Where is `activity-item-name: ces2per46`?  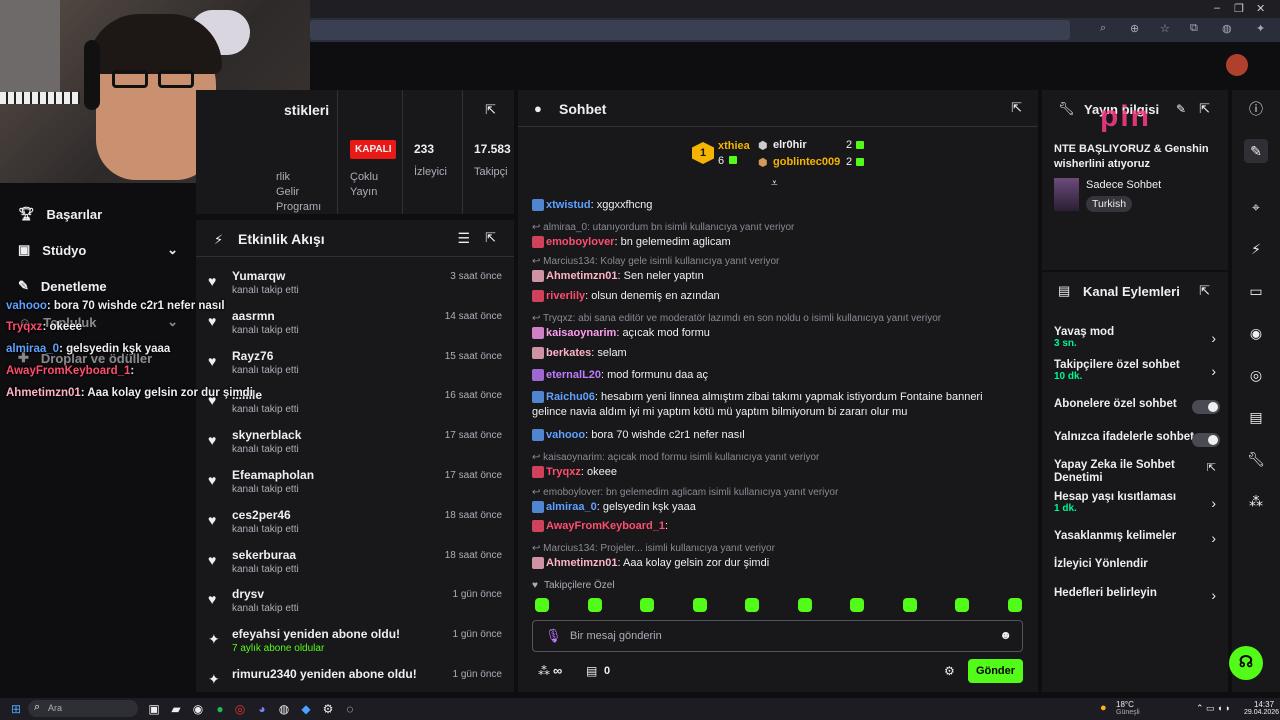
activity-item-name: ces2per46 is located at coordinates (261, 515).